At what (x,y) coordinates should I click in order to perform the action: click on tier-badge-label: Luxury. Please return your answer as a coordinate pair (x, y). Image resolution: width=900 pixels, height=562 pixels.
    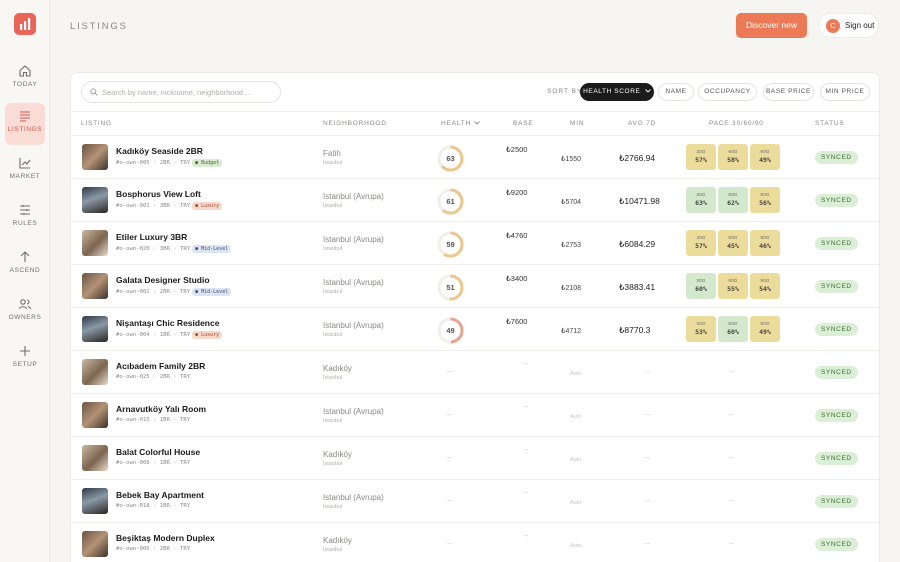
    Looking at the image, I should click on (210, 206).